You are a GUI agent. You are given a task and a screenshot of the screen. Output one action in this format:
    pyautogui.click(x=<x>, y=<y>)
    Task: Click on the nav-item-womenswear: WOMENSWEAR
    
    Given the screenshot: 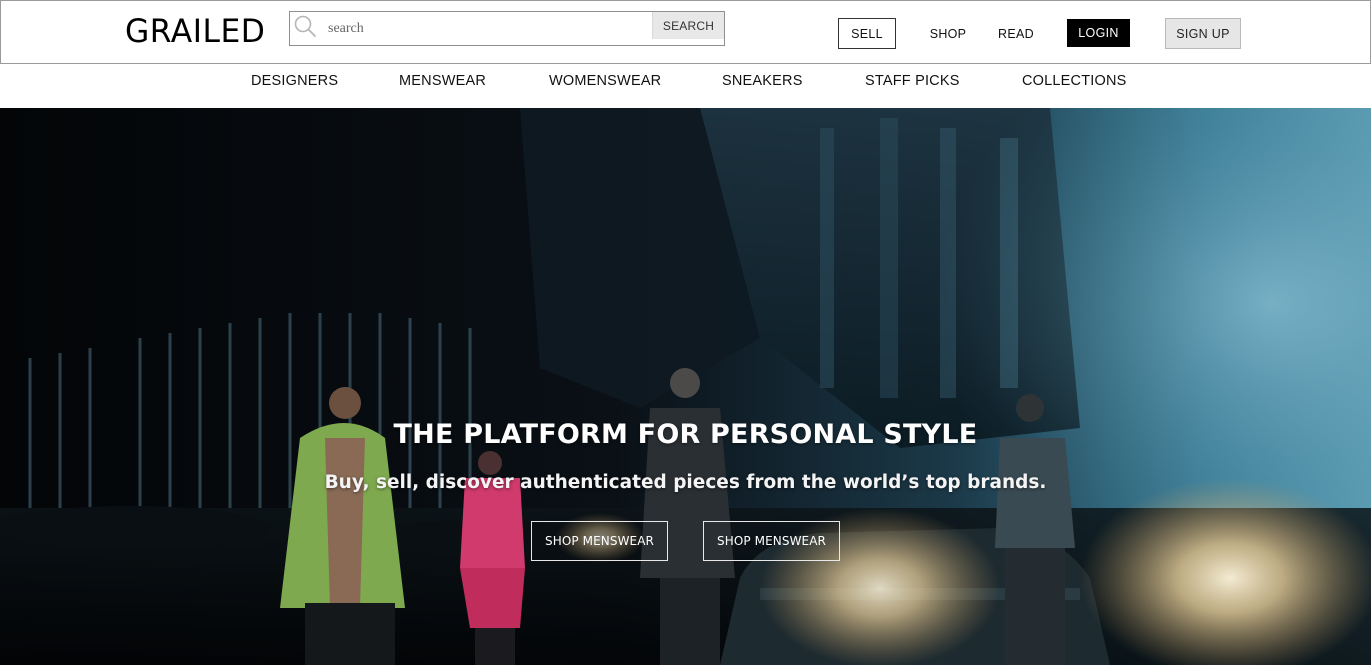 What is the action you would take?
    pyautogui.click(x=605, y=81)
    